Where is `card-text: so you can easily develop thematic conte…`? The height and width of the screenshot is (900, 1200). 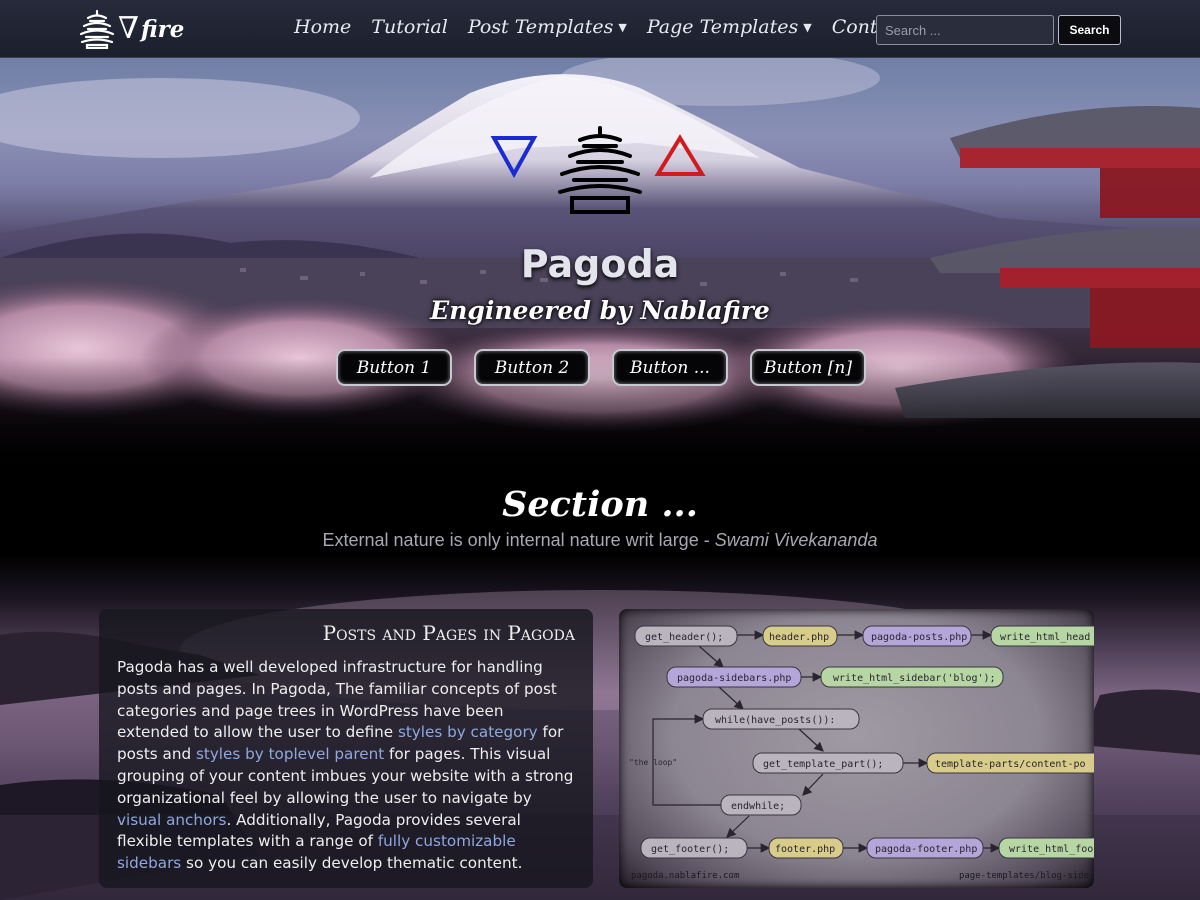
card-text: so you can easily develop thematic conte… is located at coordinates (352, 863).